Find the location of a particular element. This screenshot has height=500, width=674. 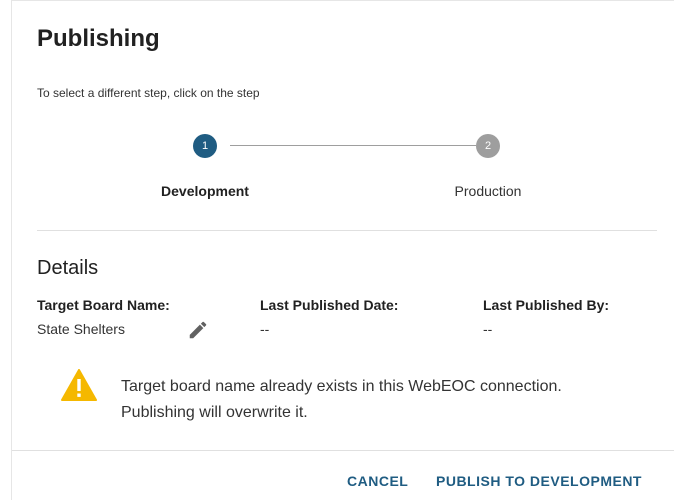

publish-to-development-button: PUBLISH TO DEVELOPMENT is located at coordinates (539, 481).